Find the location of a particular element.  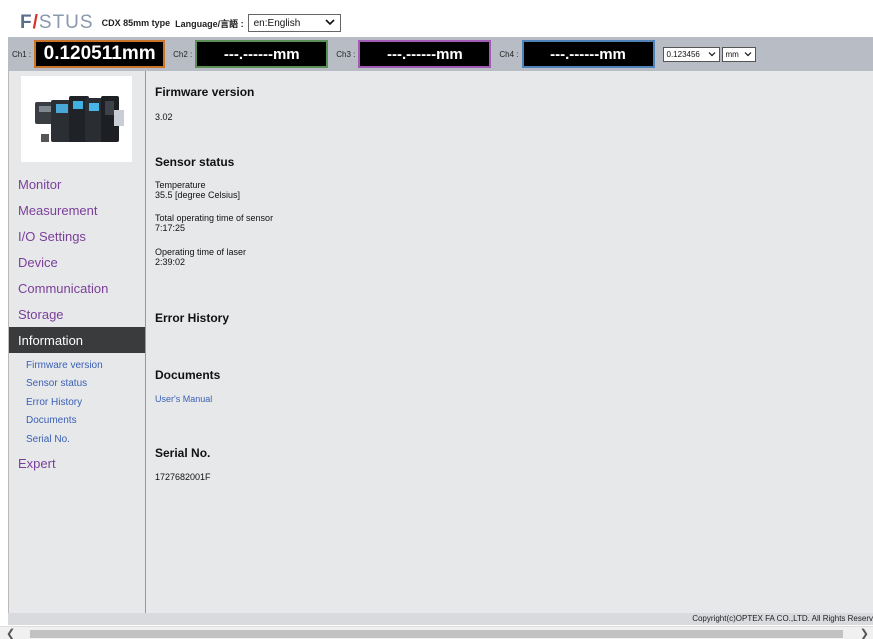

sidebar-item-information: Information is located at coordinates (77, 340).